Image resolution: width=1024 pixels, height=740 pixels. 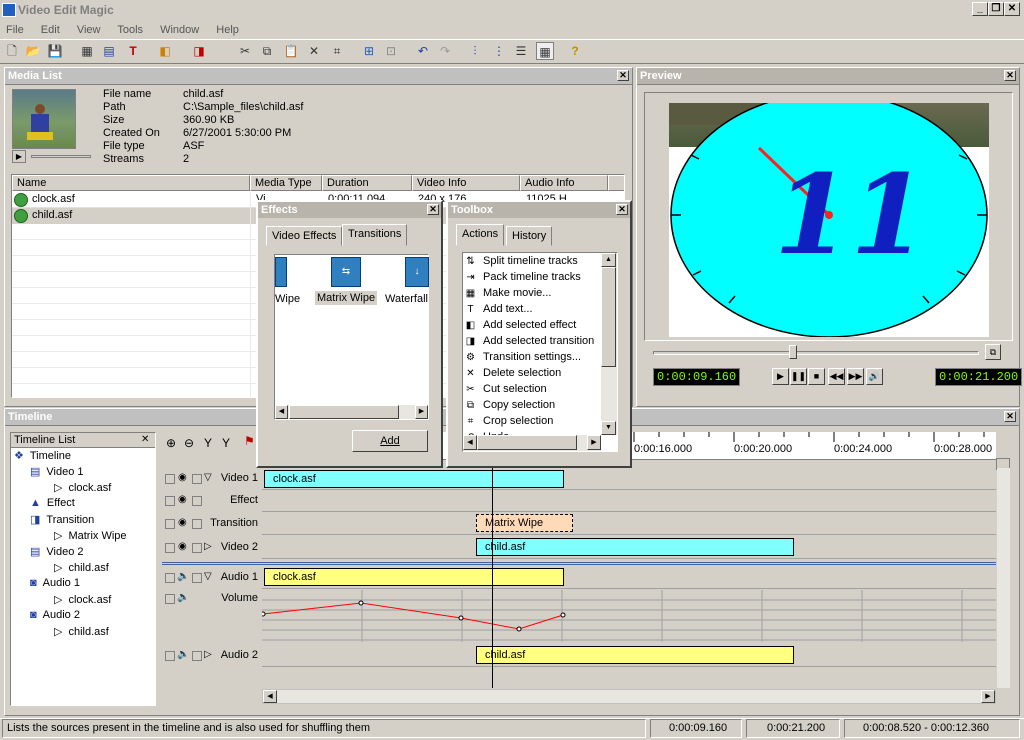 I want to click on minimize-button: _, so click(x=980, y=9).